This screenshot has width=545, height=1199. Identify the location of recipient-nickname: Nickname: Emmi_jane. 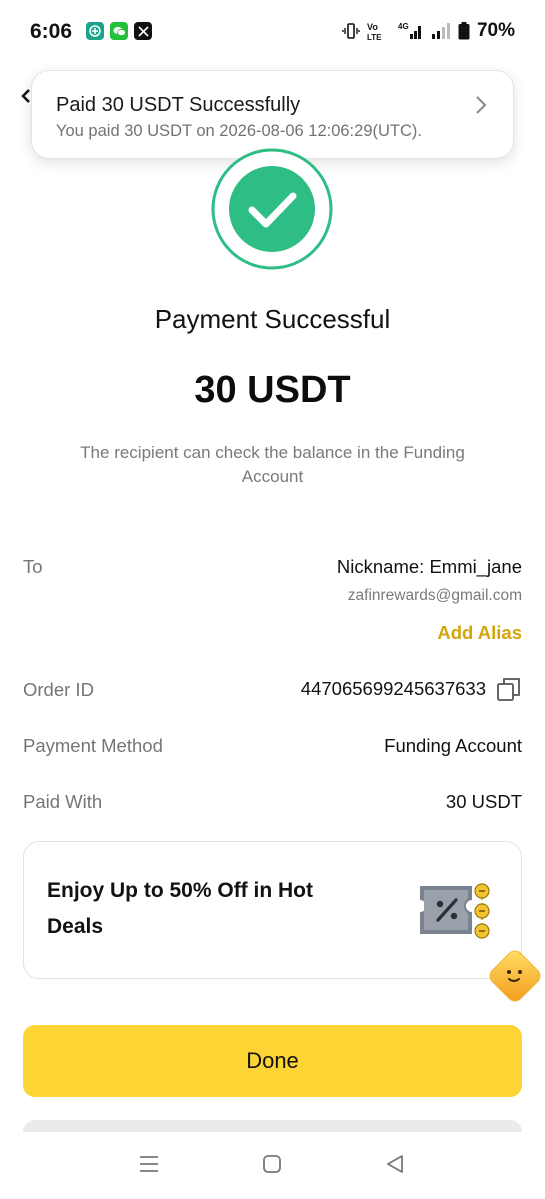
(429, 566).